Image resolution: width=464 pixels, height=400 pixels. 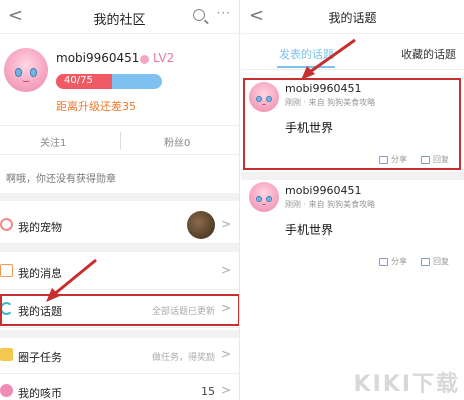 What do you see at coordinates (6, 390) in the screenshot?
I see `coin-icon` at bounding box center [6, 390].